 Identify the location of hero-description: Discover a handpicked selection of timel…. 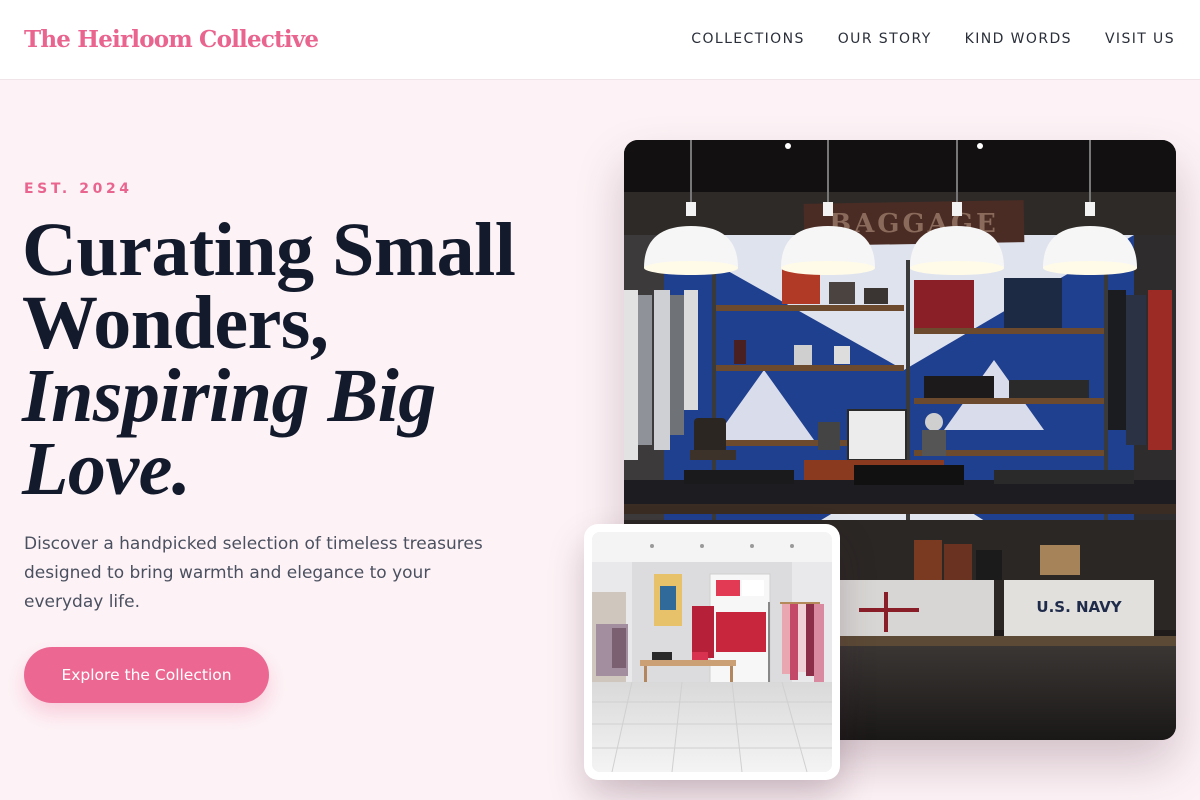
(253, 573).